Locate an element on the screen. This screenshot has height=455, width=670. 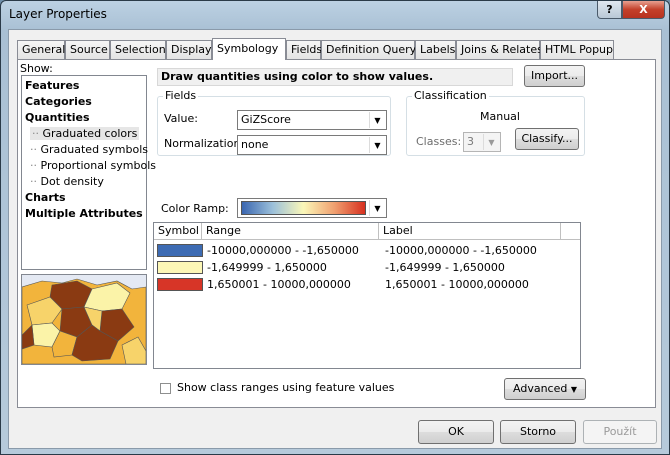
class-range: -10000,000000 - -1,650000 is located at coordinates (283, 250).